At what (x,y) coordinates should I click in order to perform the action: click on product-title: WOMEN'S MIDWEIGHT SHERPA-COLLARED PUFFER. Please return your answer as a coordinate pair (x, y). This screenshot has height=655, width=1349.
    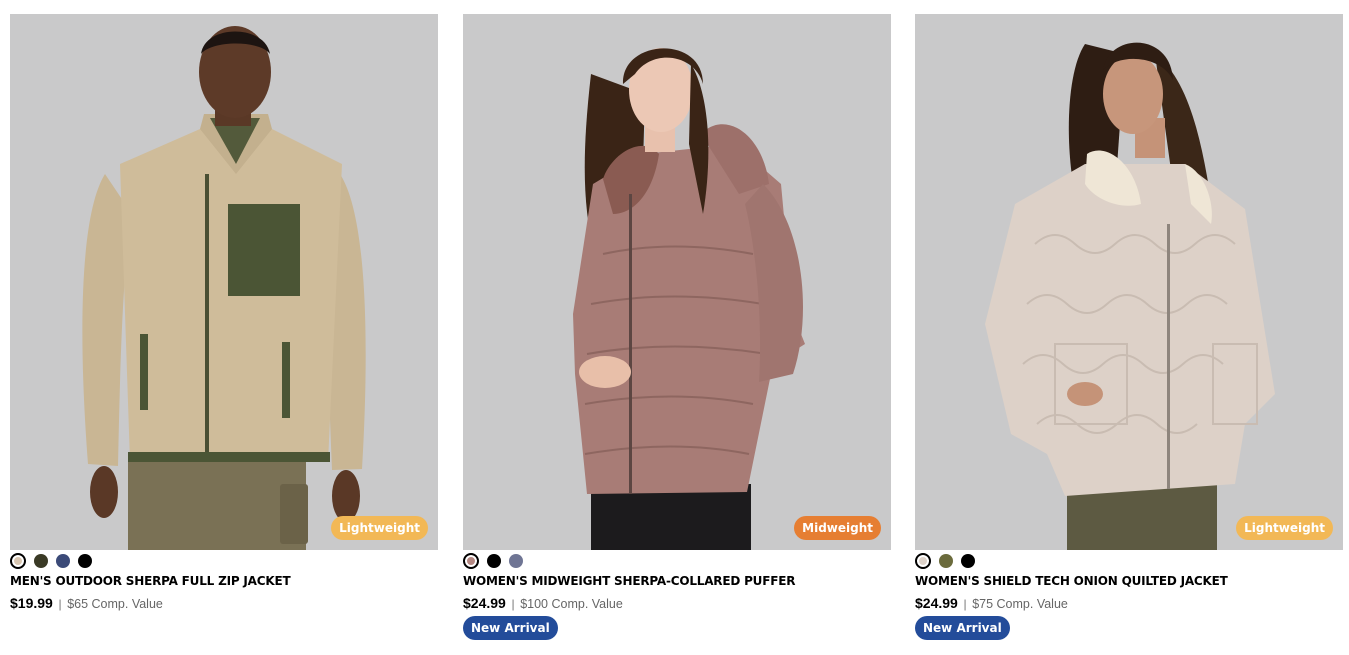
    Looking at the image, I should click on (677, 581).